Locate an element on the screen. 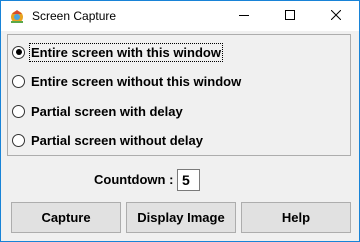 This screenshot has width=360, height=242. window-title: Screen Capture is located at coordinates (74, 16).